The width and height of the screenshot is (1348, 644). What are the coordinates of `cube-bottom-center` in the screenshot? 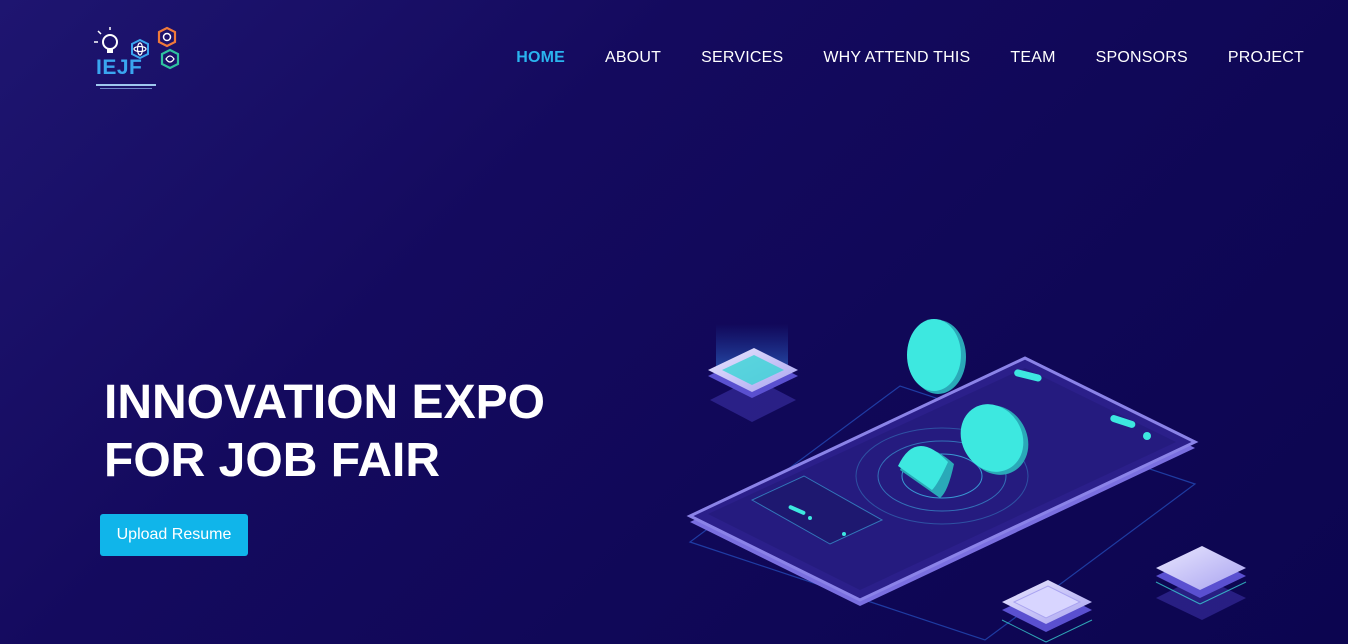 It's located at (1047, 611).